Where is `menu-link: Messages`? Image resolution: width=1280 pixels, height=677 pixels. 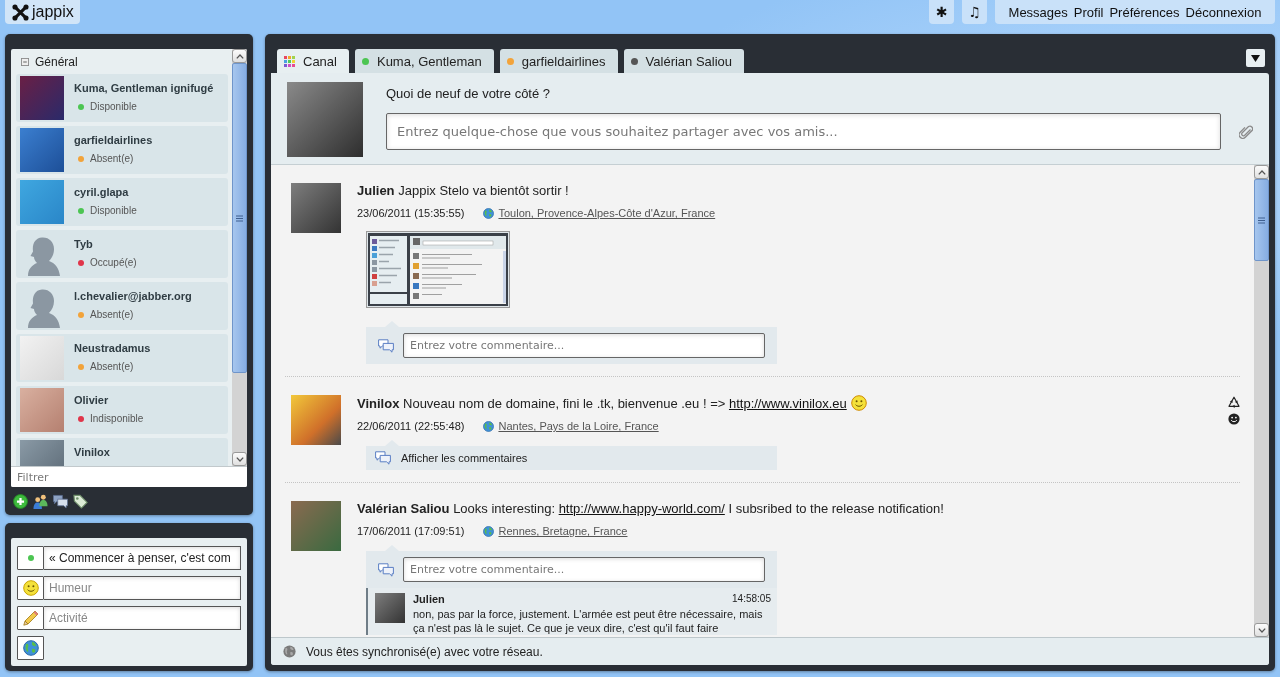
menu-link: Messages is located at coordinates (1038, 12).